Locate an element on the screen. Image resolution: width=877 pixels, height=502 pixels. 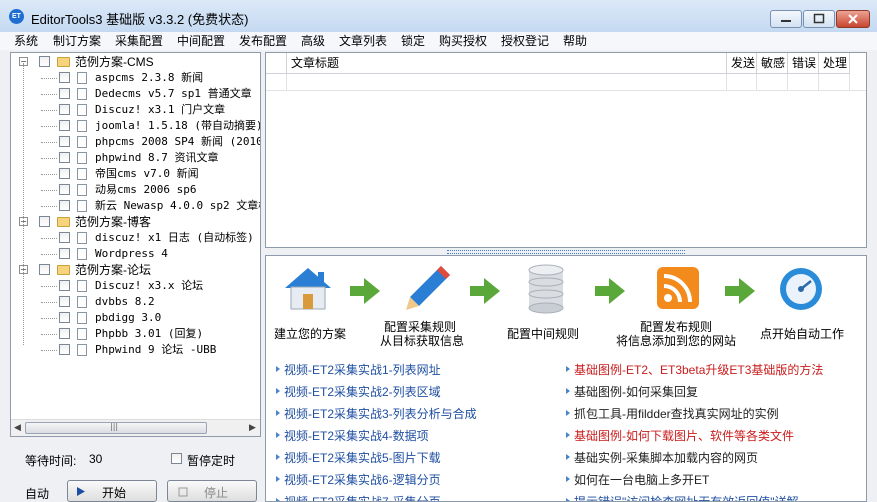
start-button: 开始 is located at coordinates (112, 491).